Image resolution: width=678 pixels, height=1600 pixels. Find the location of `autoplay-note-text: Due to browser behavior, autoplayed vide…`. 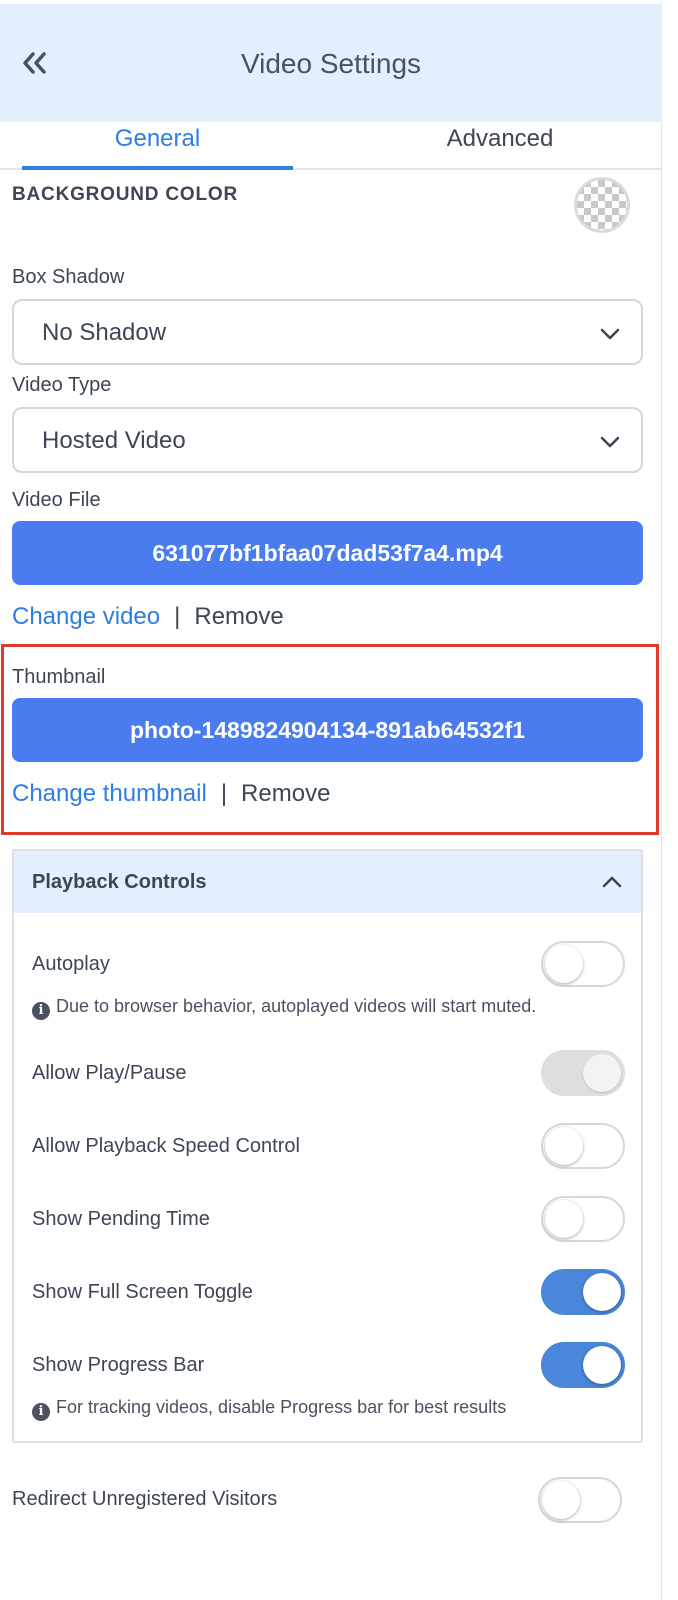

autoplay-note-text: Due to browser behavior, autoplayed vide… is located at coordinates (296, 1006).